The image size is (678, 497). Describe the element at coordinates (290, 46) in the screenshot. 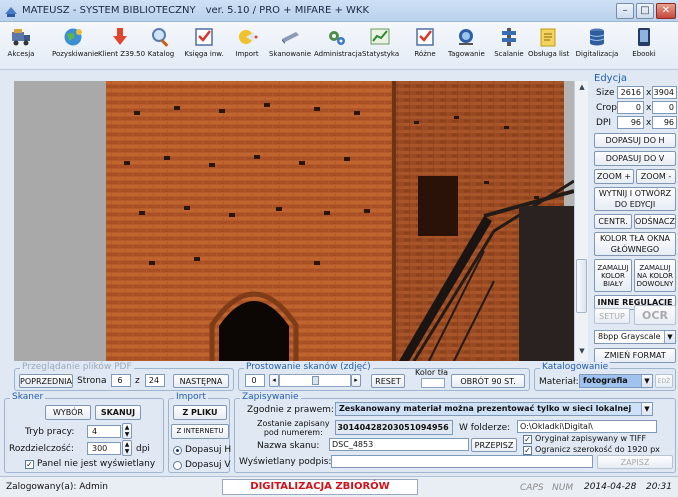

I see `toolbar-skanowanie: Skanowanie` at that location.